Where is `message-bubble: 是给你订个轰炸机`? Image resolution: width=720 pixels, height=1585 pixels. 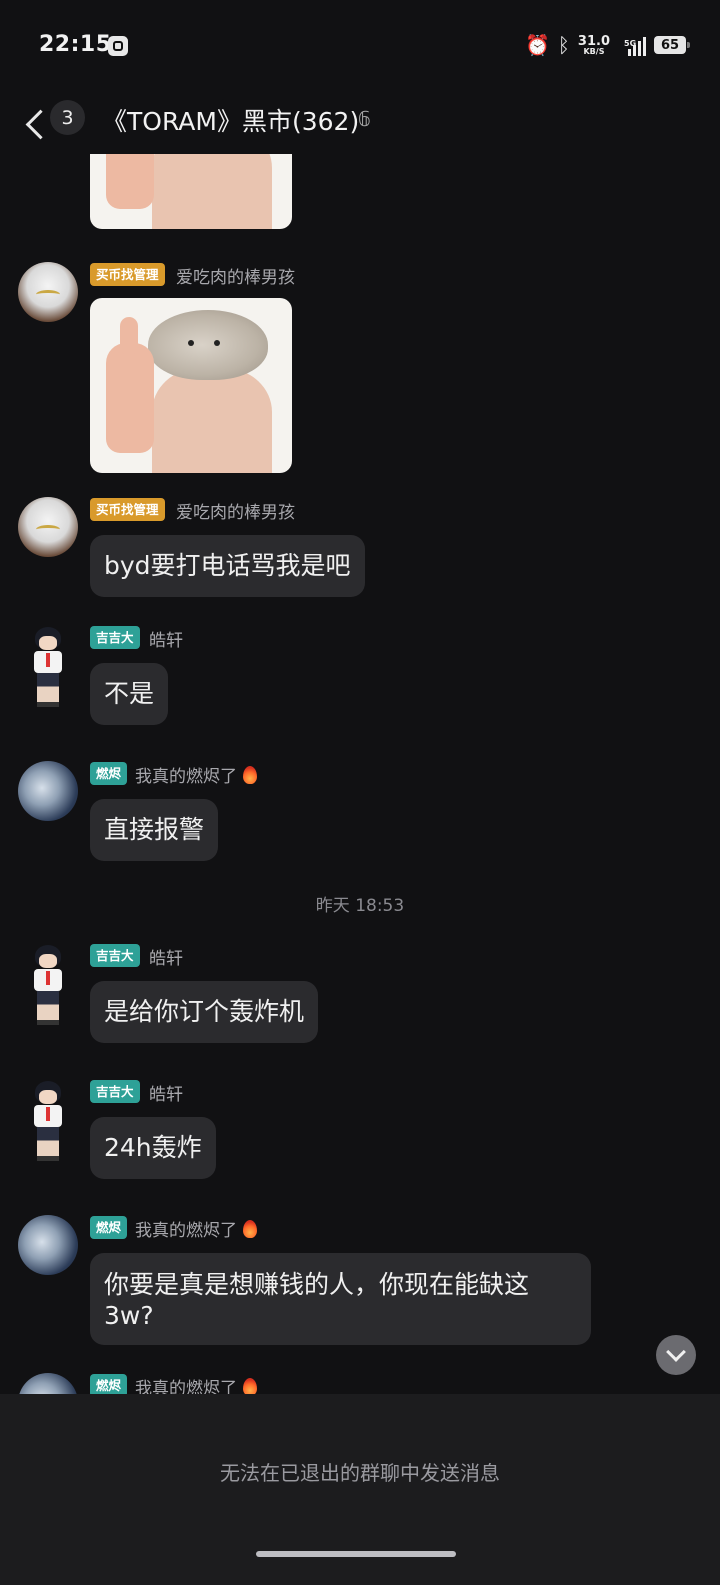 message-bubble: 是给你订个轰炸机 is located at coordinates (204, 1012).